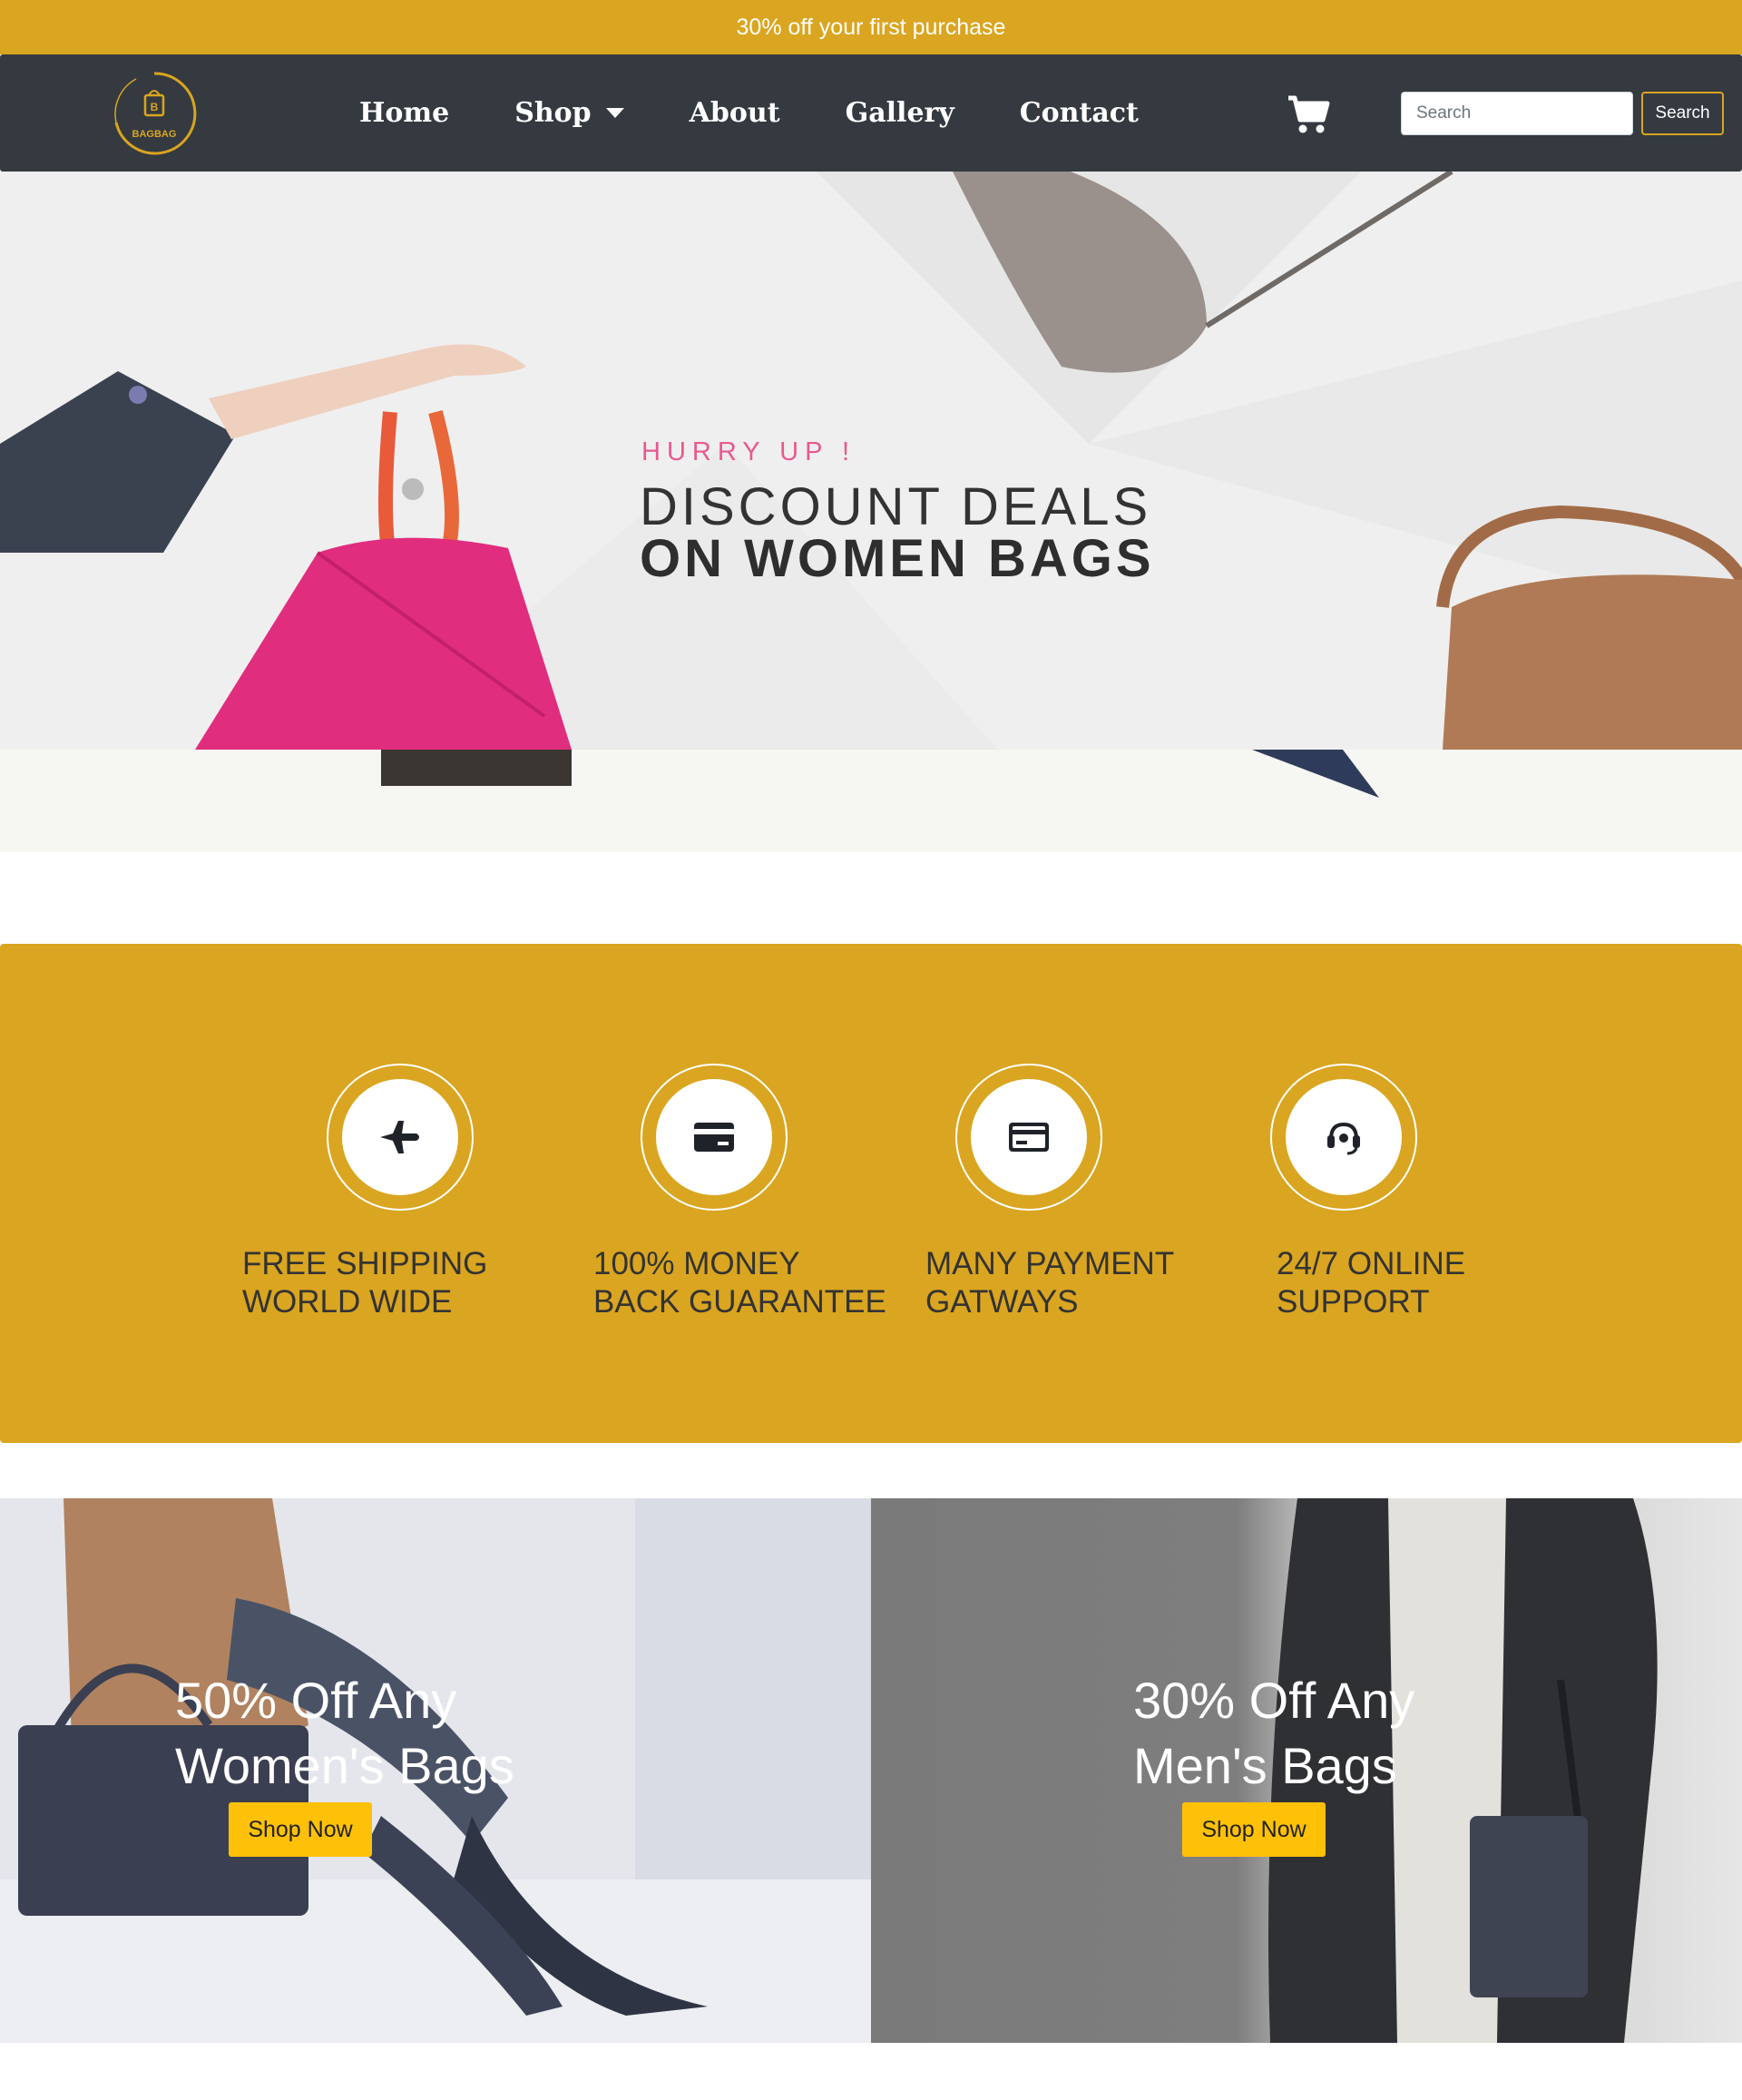 This screenshot has height=2100, width=1742. What do you see at coordinates (1353, 1302) in the screenshot?
I see `feature-line2: SUPPORT` at bounding box center [1353, 1302].